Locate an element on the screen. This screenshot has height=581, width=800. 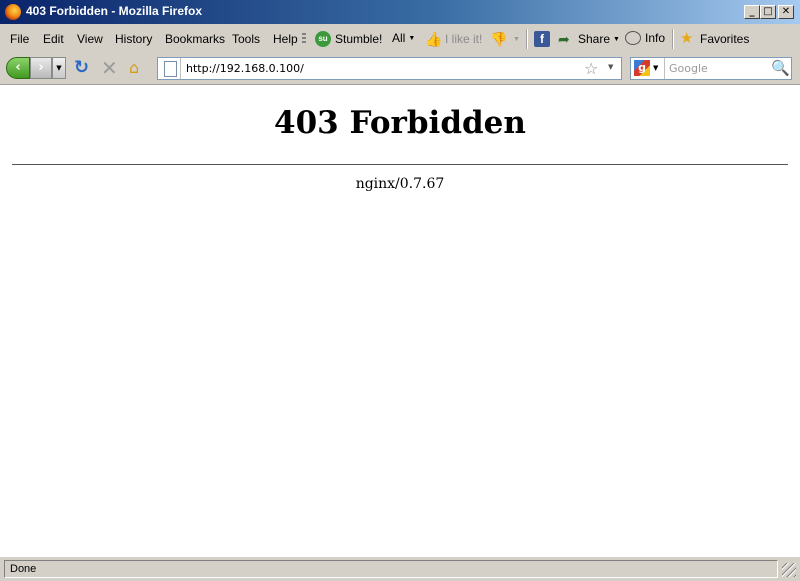
page-favicon-icon is located at coordinates (170, 69).